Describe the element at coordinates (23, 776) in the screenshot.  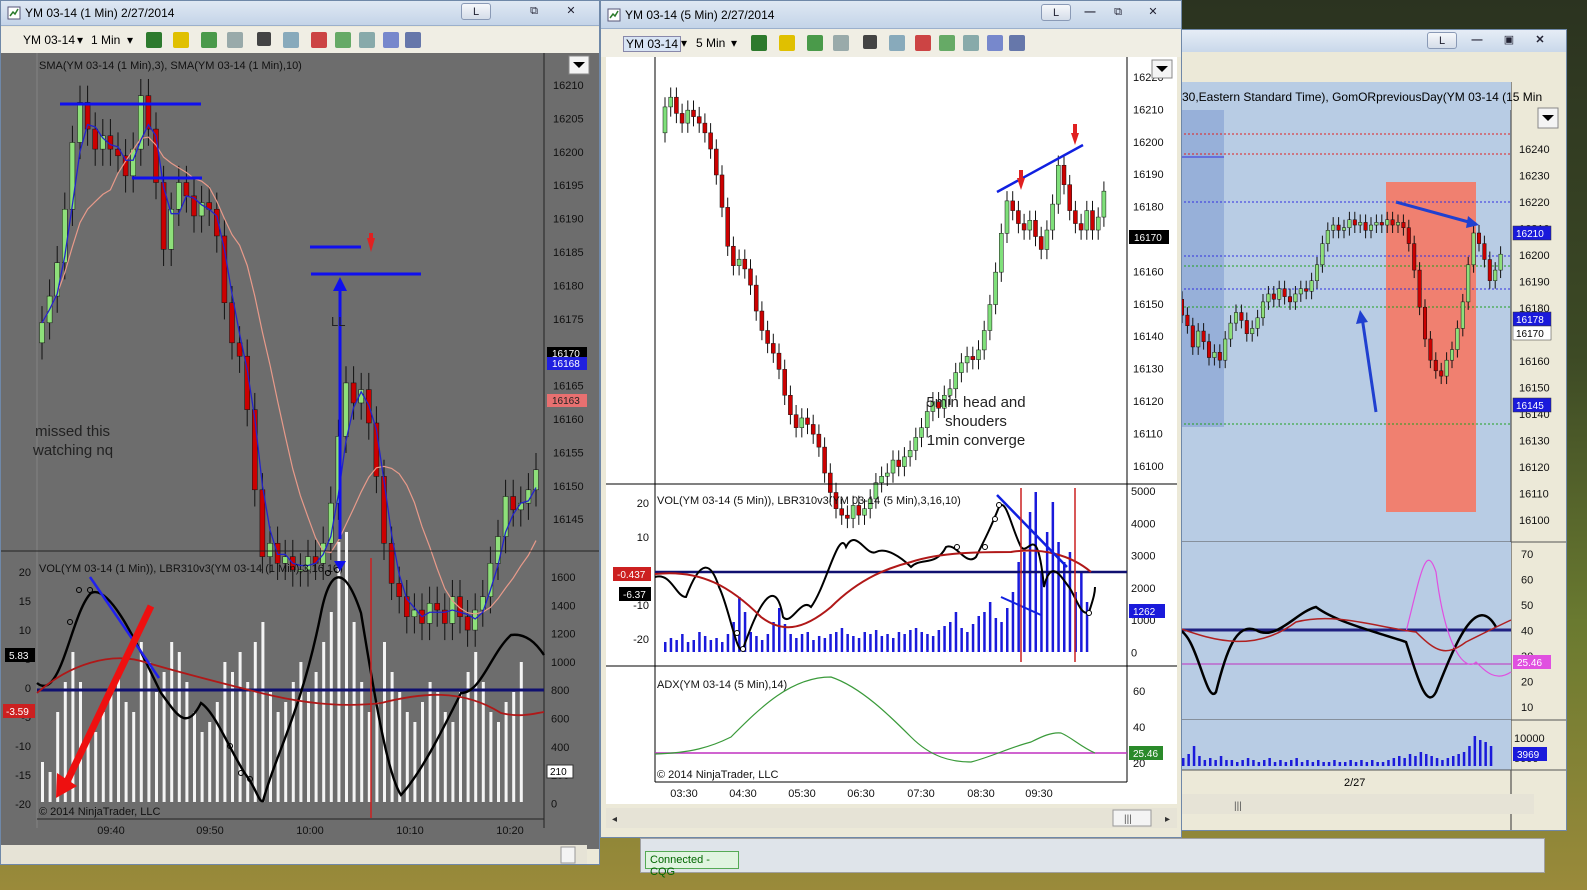
I see `osc-tick-label: -15` at that location.